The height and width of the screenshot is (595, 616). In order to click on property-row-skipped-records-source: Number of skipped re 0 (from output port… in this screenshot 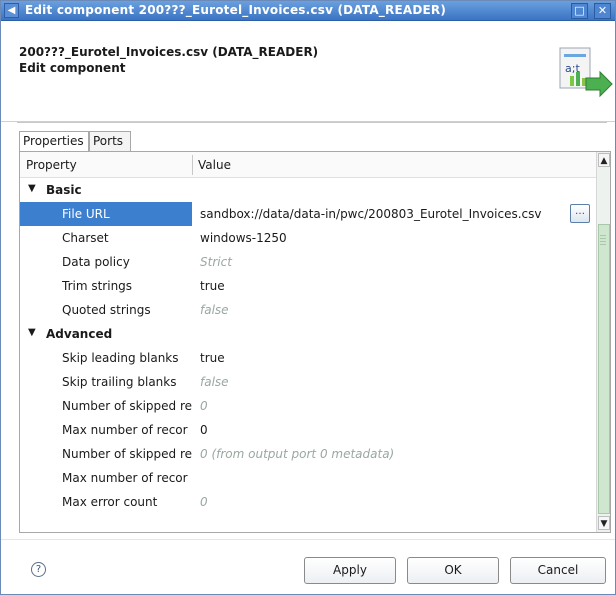, I will do `click(308, 454)`.